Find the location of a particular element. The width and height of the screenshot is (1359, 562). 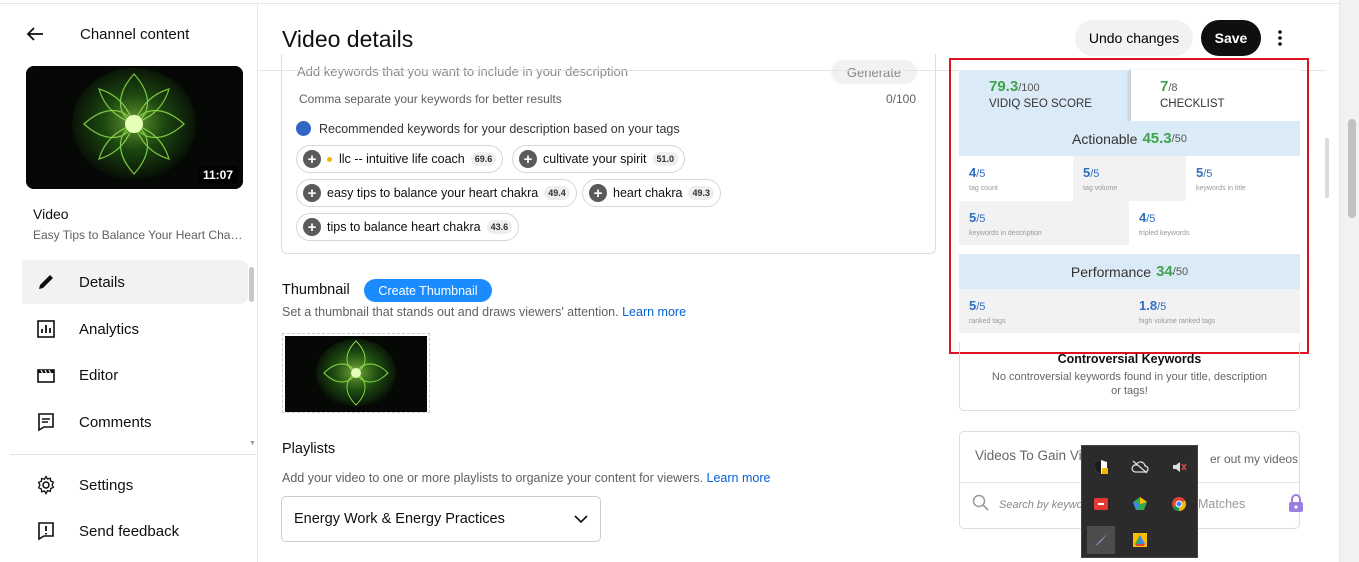

playlists-learn-more-link: Learn more is located at coordinates (739, 478).